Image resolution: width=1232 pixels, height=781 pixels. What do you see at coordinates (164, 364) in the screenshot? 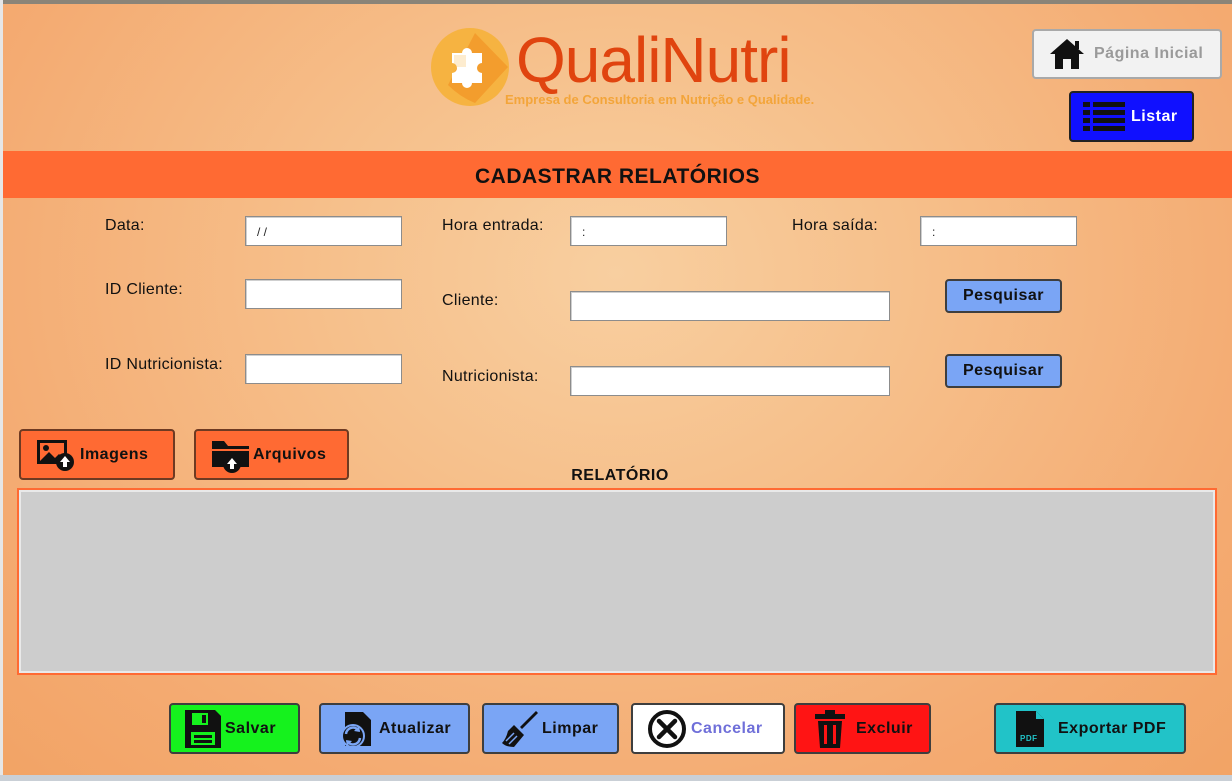
I see `id-nutricionista-label: ID Nutricionista:` at bounding box center [164, 364].